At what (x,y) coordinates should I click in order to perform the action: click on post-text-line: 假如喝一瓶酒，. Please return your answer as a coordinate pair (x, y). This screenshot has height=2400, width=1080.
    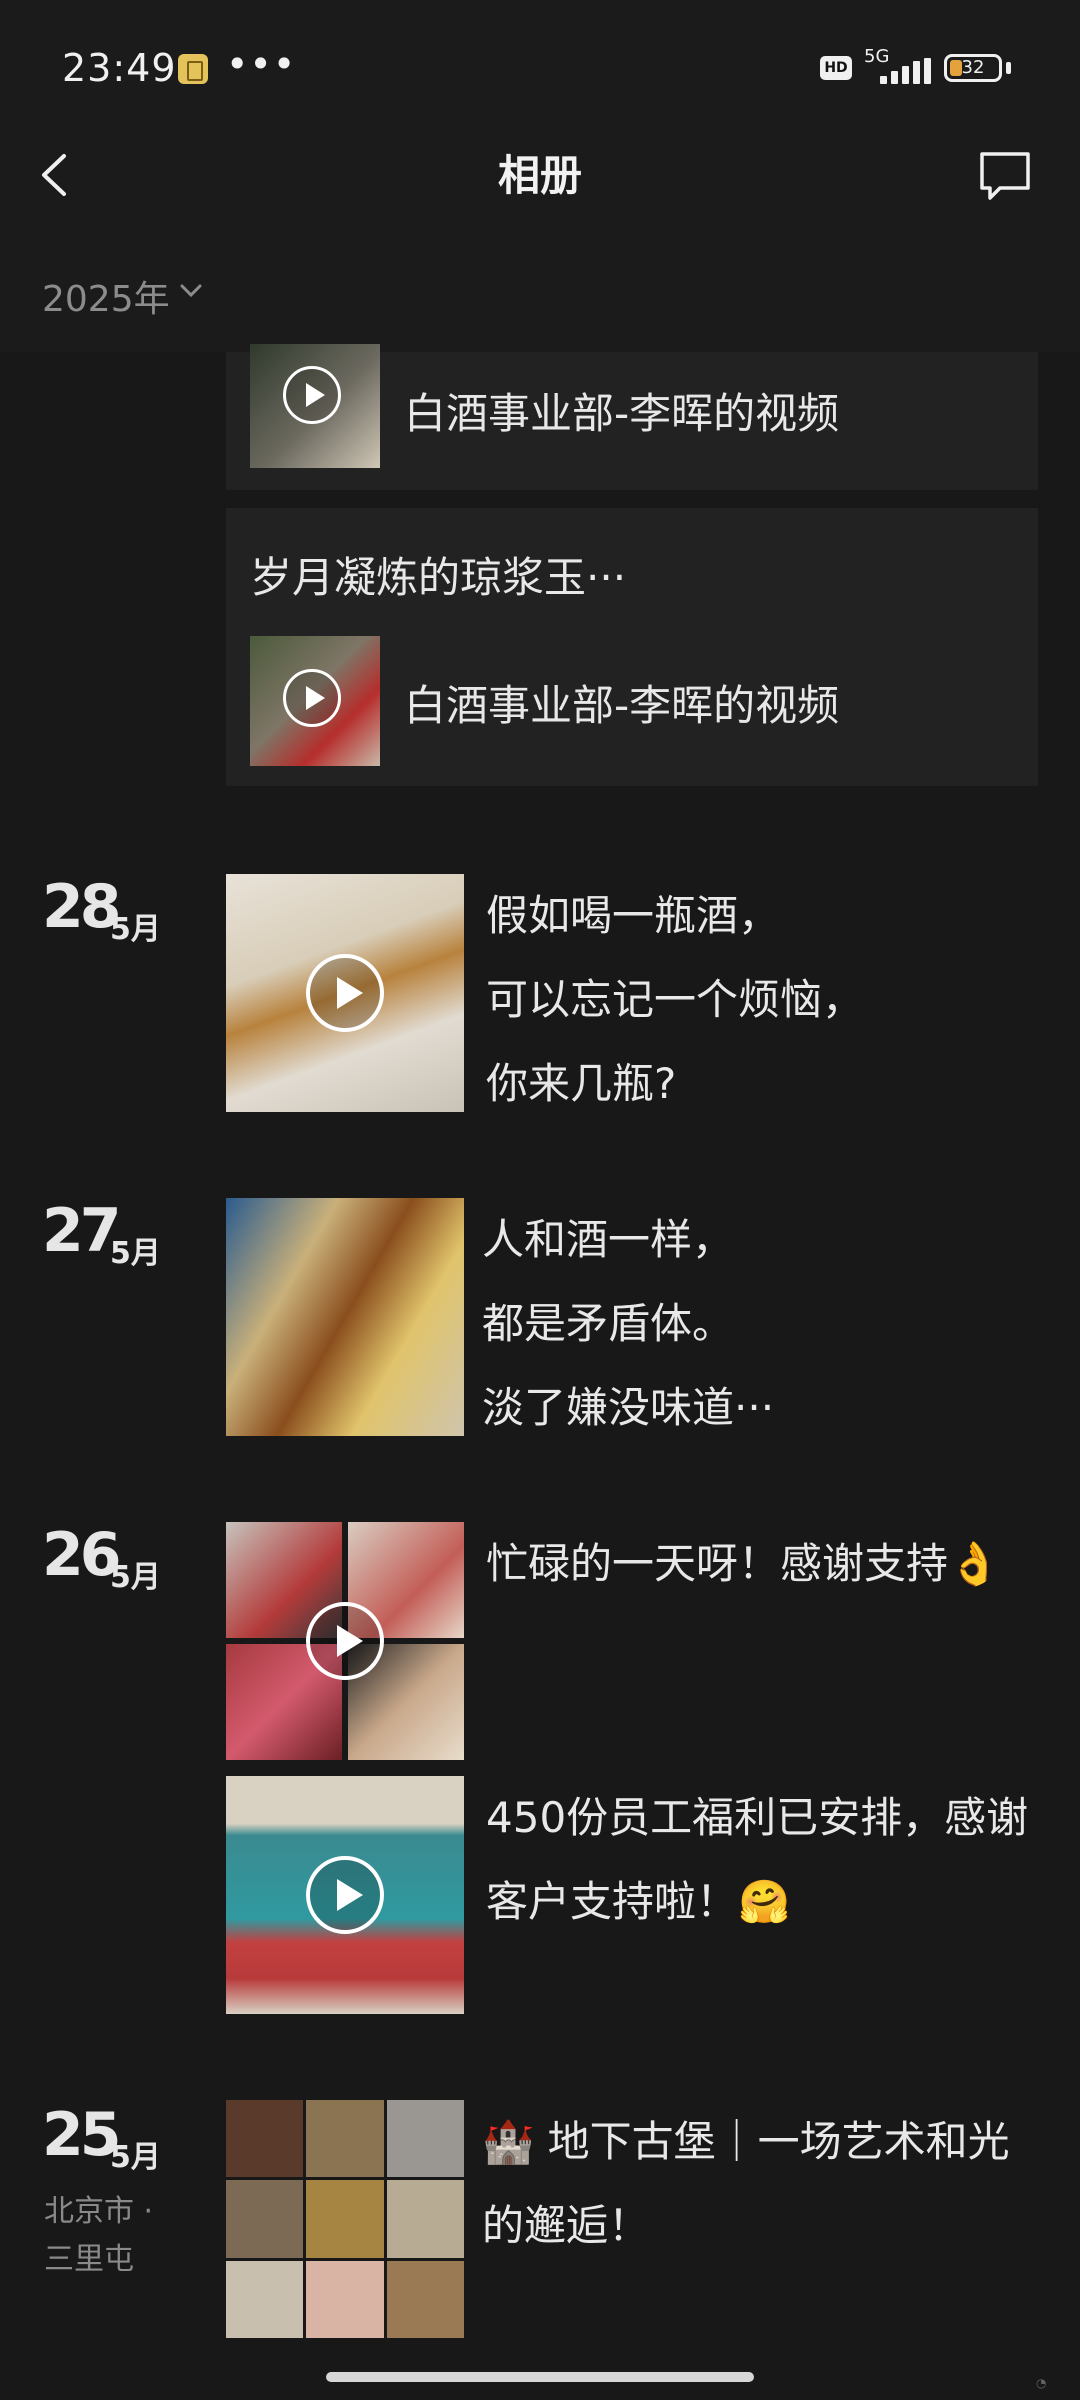
    Looking at the image, I should click on (633, 915).